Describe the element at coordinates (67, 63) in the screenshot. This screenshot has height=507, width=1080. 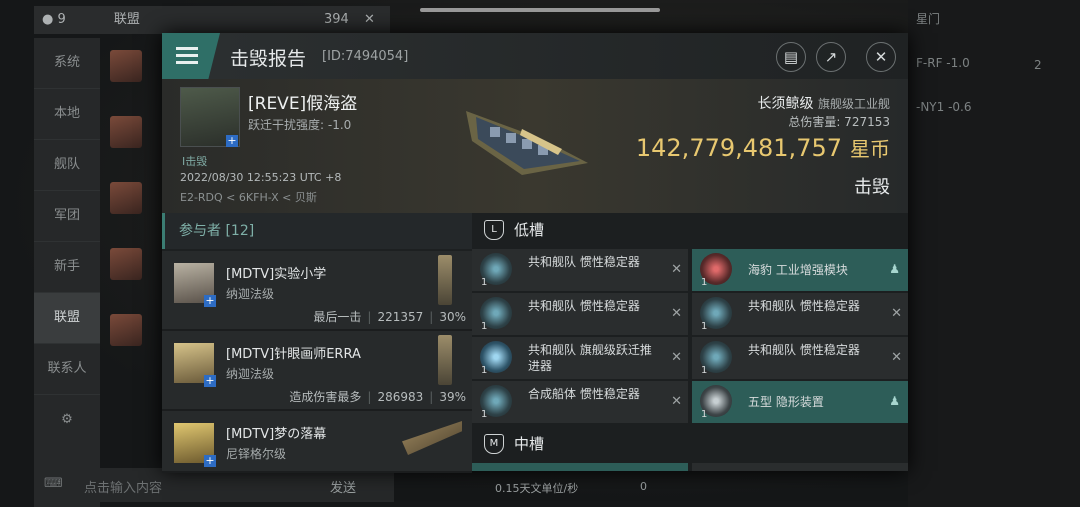
I see `nav-system: 系统` at that location.